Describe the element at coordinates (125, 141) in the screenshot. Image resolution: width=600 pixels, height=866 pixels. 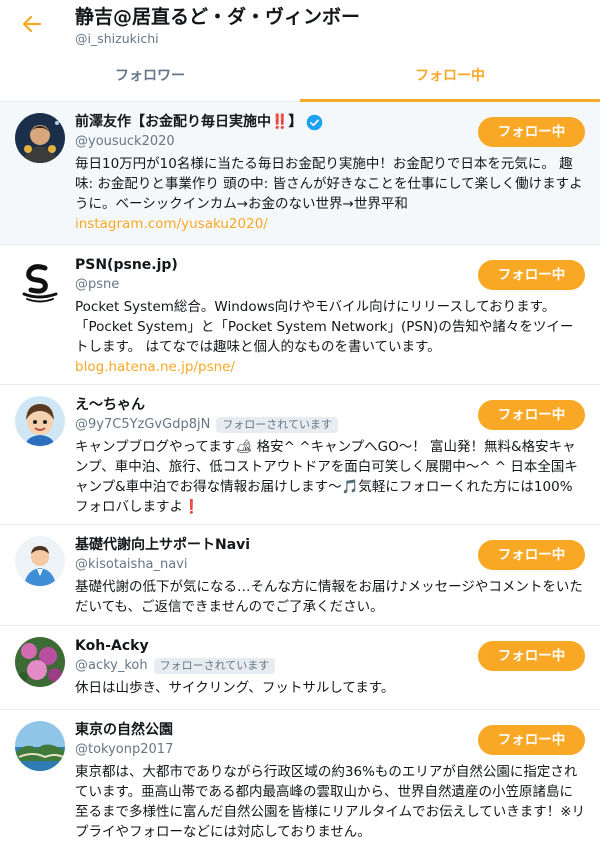
I see `user-handle: @yousuck2020` at that location.